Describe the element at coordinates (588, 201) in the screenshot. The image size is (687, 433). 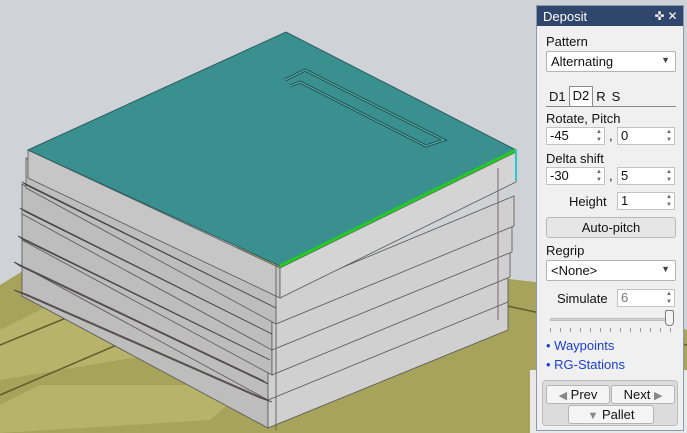
I see `height-label: Height` at that location.